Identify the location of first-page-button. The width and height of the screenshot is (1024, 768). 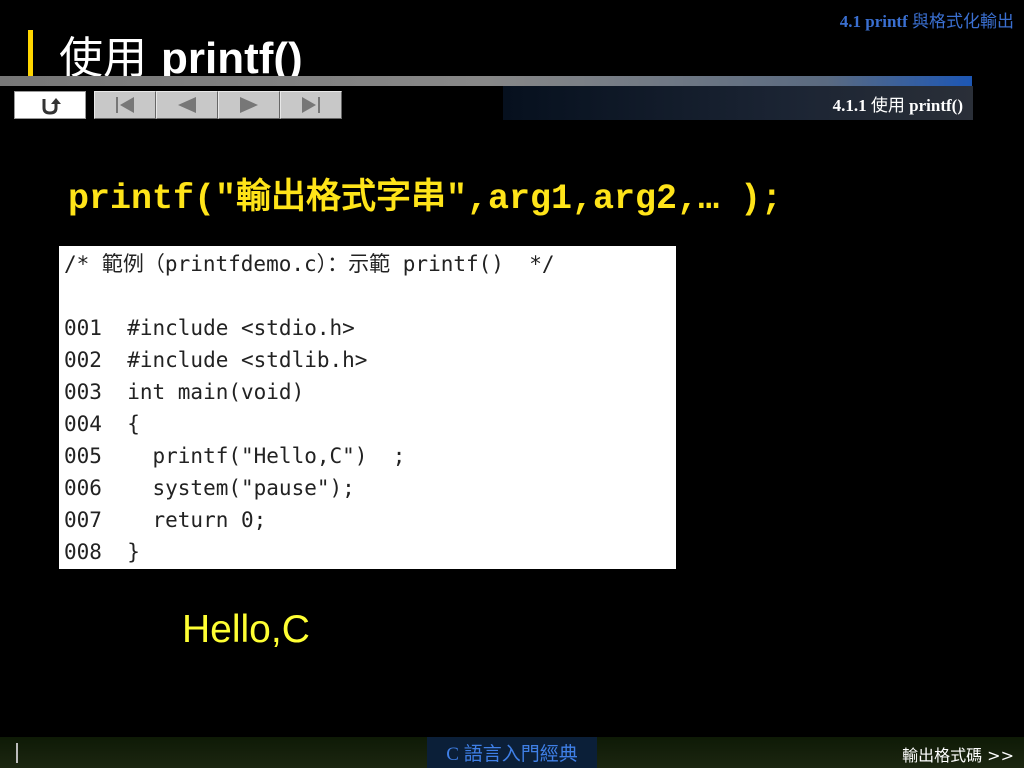
(125, 105).